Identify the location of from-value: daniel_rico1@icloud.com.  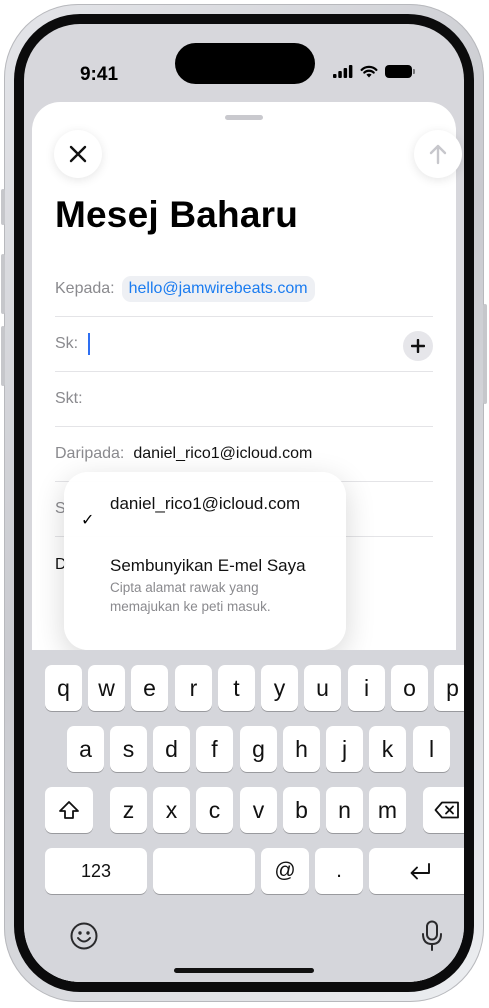
(222, 454).